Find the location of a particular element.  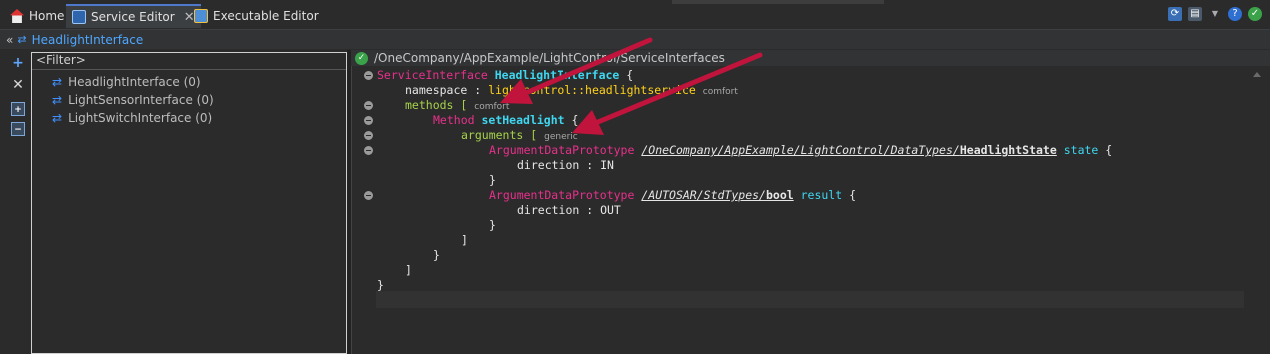

home-icon is located at coordinates (17, 16).